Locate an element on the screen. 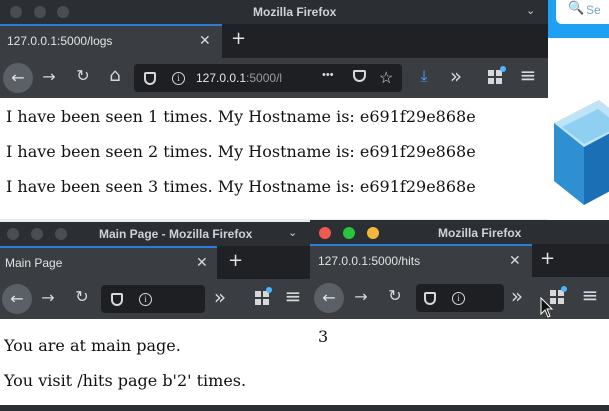 This screenshot has height=411, width=609. tab-label: Main Page is located at coordinates (34, 263).